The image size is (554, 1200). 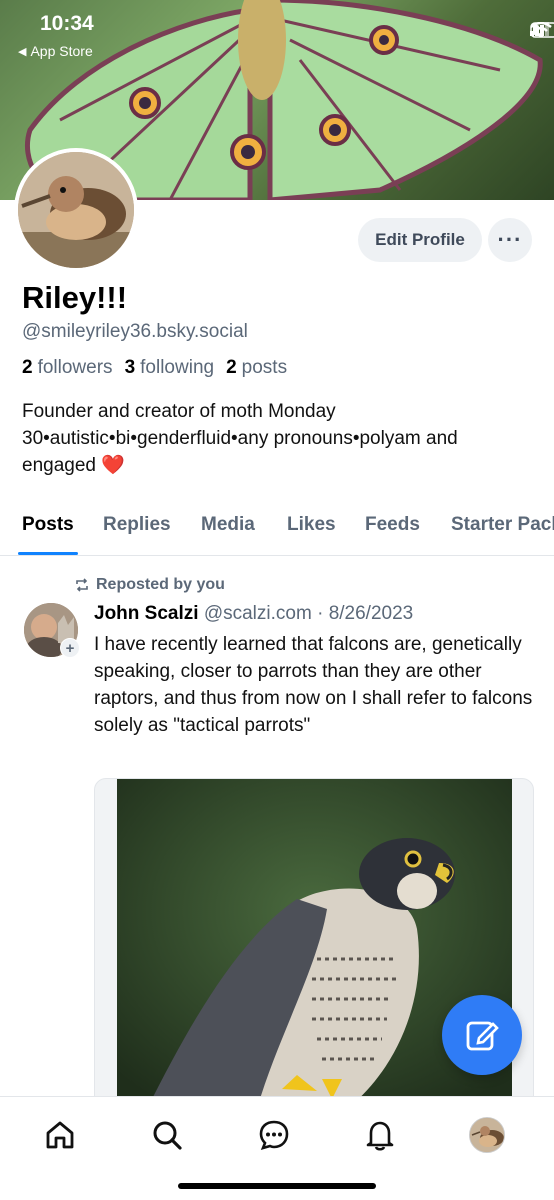 I want to click on tab-replies: Replies, so click(x=137, y=525).